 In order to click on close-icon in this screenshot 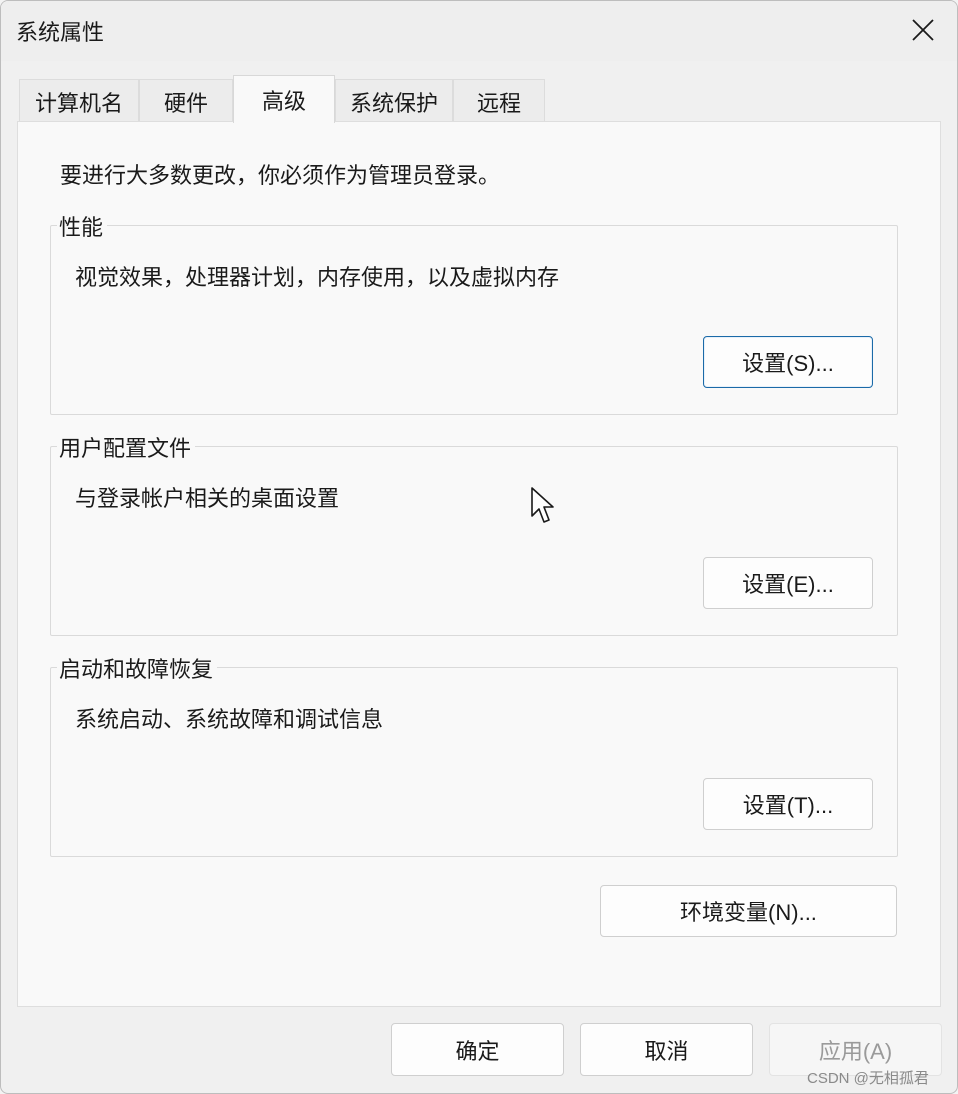, I will do `click(923, 30)`.